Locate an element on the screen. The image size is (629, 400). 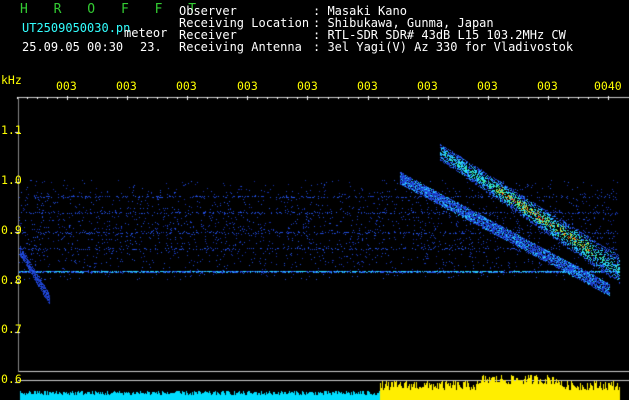
meteor-label: meteor is located at coordinates (146, 33).